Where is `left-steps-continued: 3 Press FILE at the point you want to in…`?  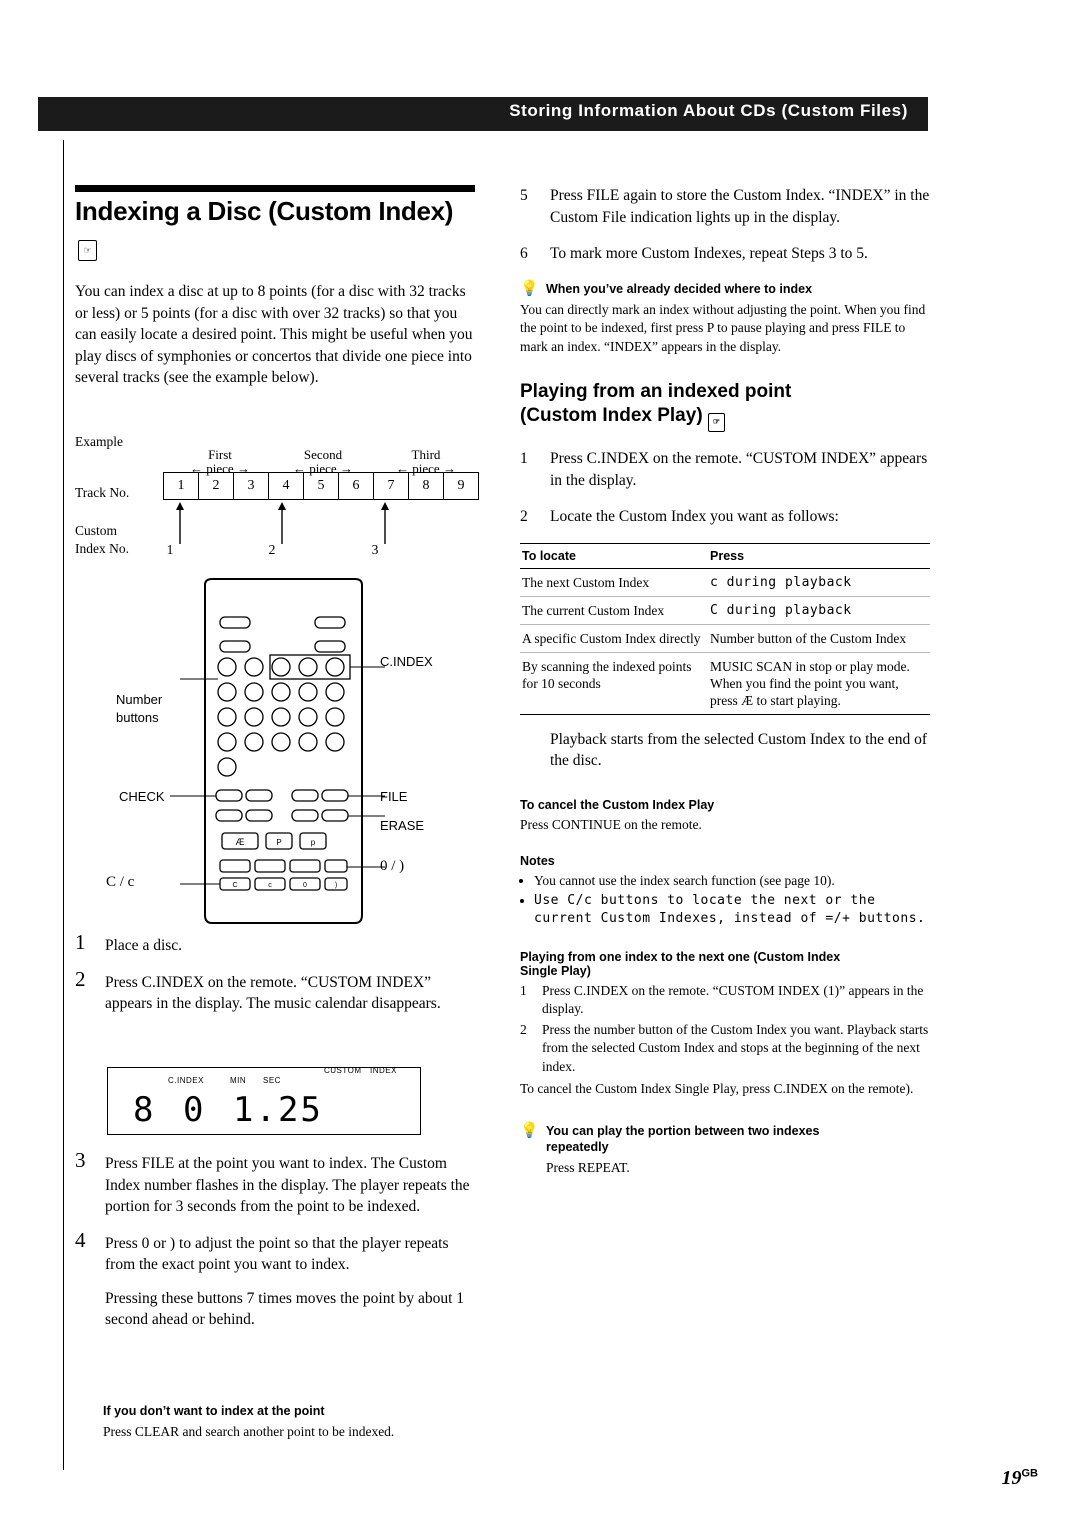
left-steps-continued: 3 Press FILE at the point you want to in… is located at coordinates (275, 1247).